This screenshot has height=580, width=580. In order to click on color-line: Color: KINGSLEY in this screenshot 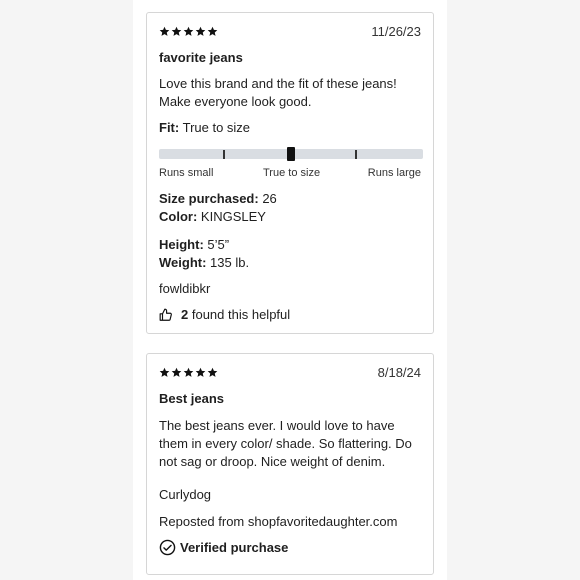, I will do `click(212, 216)`.